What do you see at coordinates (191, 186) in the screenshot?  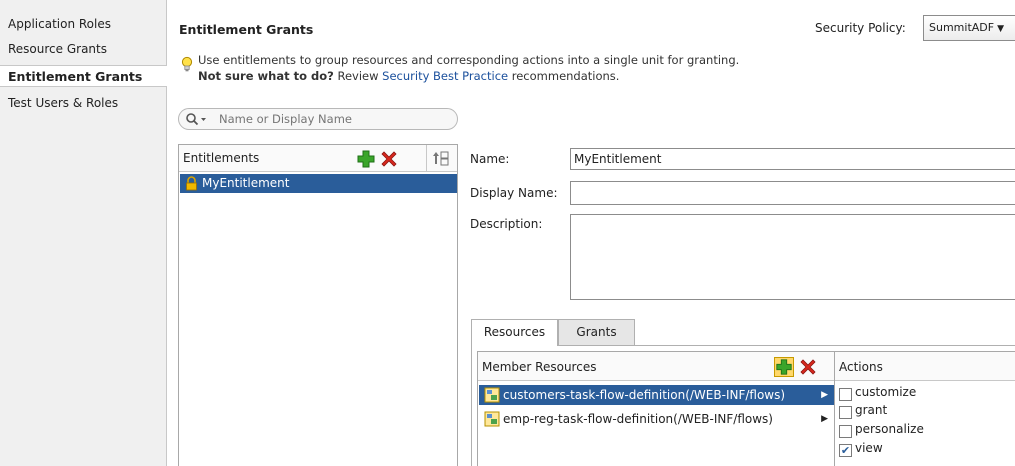 I see `lock-icon` at bounding box center [191, 186].